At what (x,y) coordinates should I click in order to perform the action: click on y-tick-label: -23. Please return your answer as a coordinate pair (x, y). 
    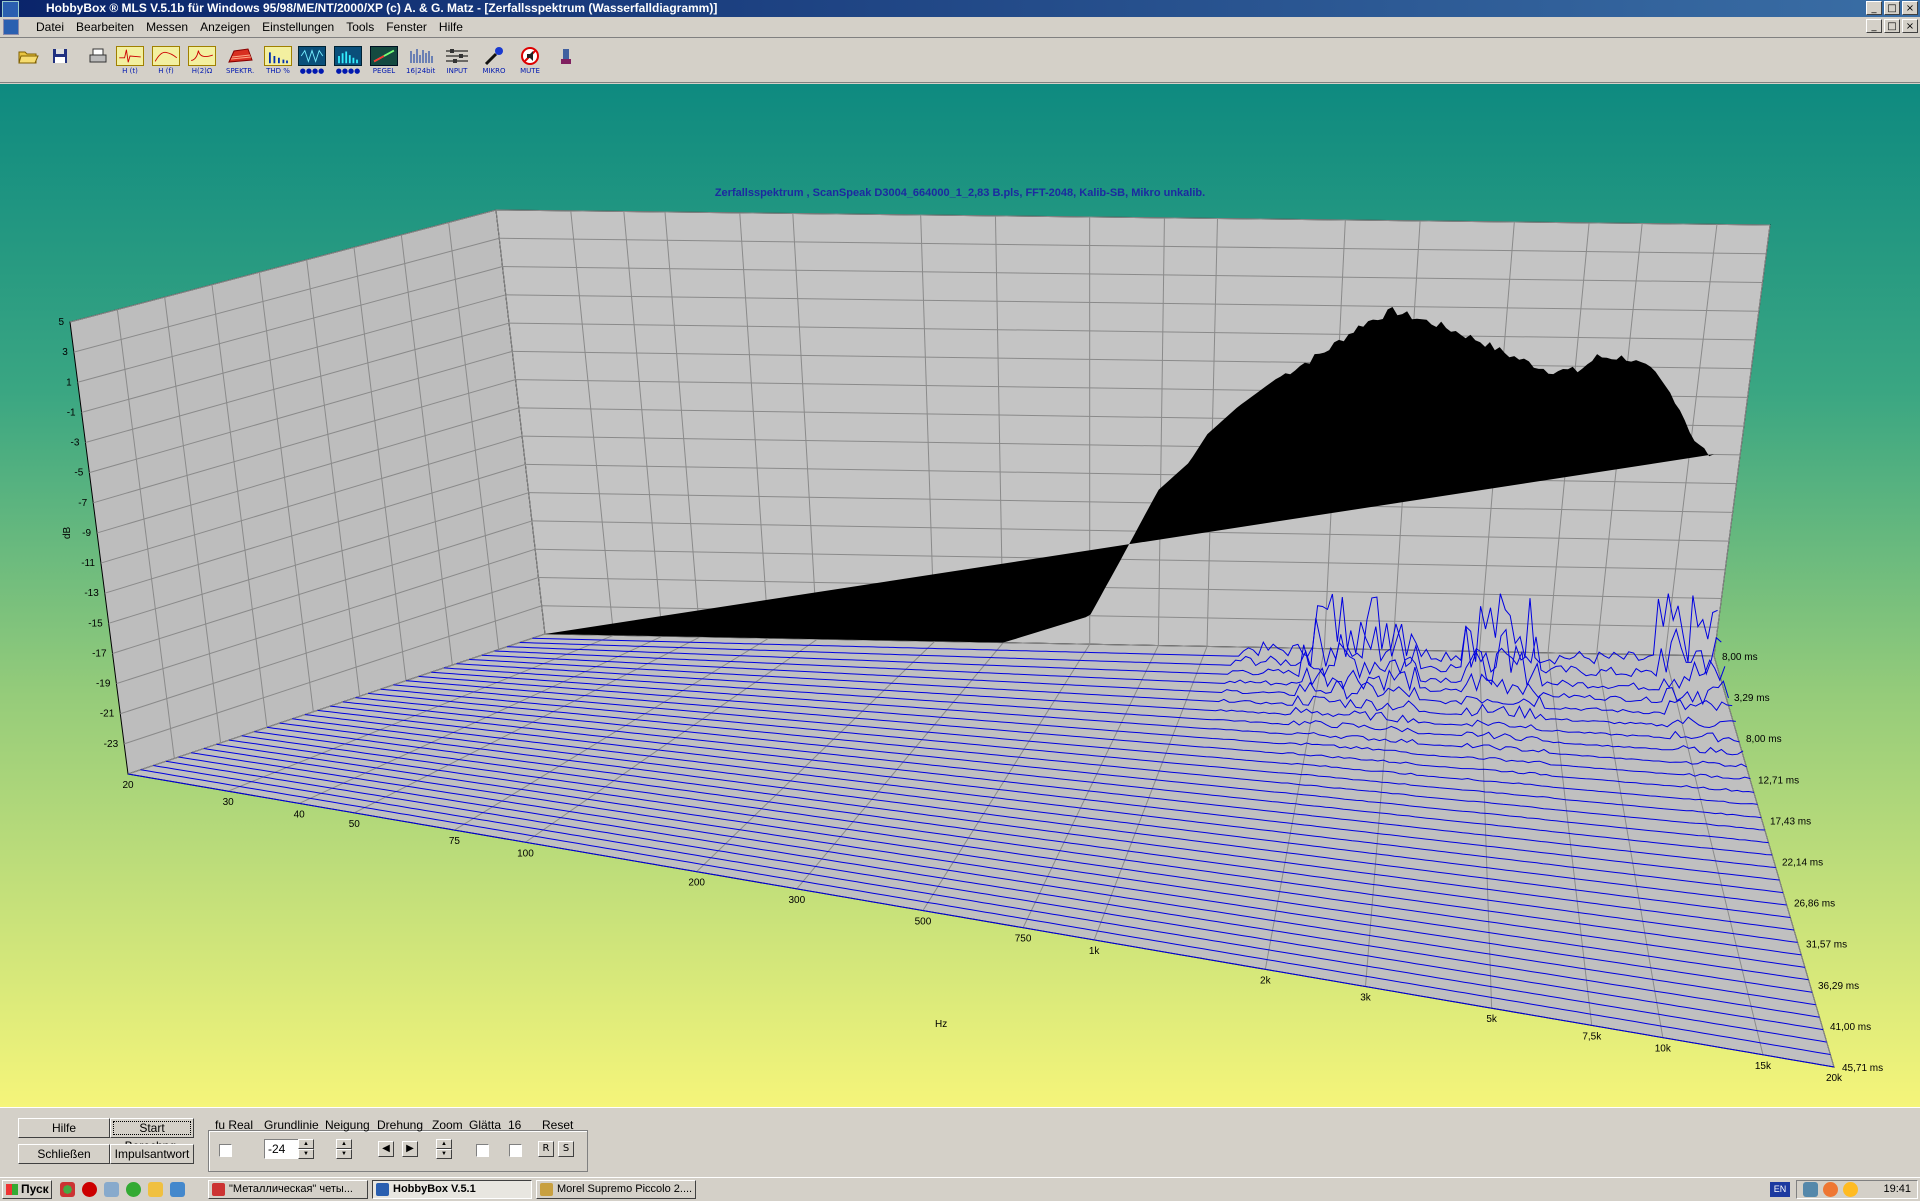
    Looking at the image, I should click on (111, 744).